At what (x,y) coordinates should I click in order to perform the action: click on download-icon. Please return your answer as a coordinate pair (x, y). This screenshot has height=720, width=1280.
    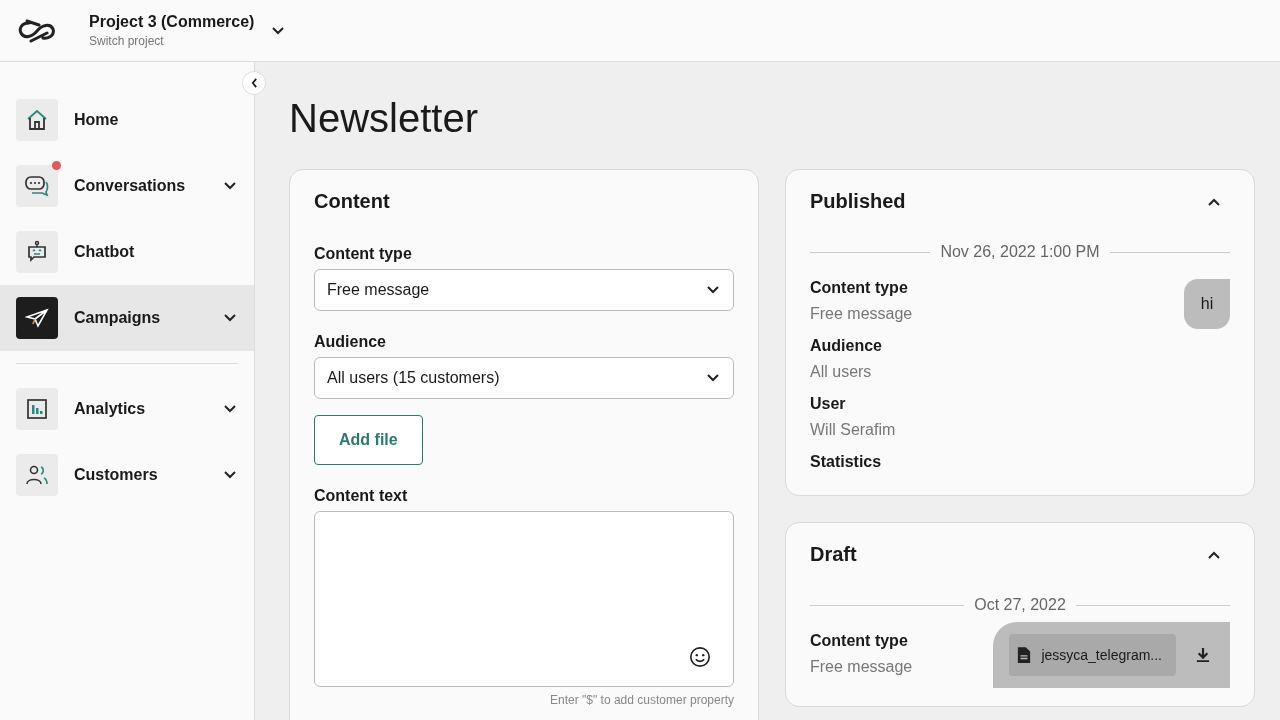
    Looking at the image, I should click on (1203, 655).